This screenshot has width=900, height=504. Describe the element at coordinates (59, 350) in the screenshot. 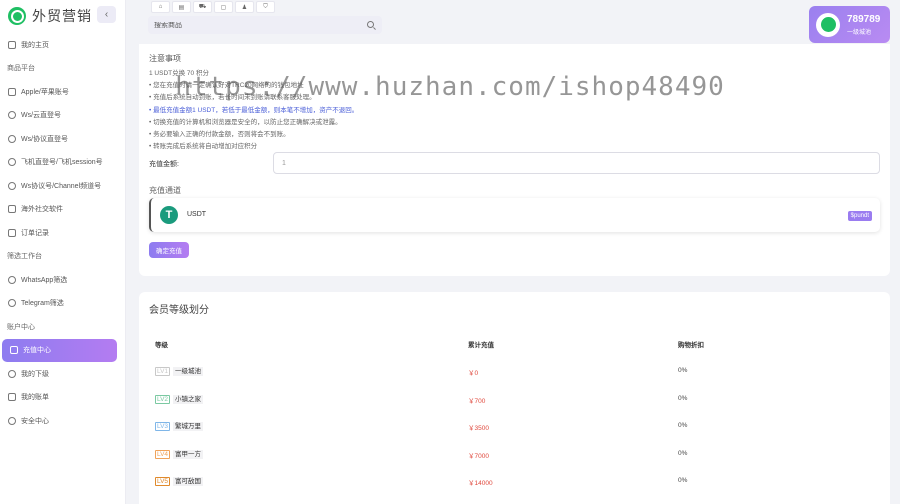

I see `sidebar-item: 充值中心` at that location.